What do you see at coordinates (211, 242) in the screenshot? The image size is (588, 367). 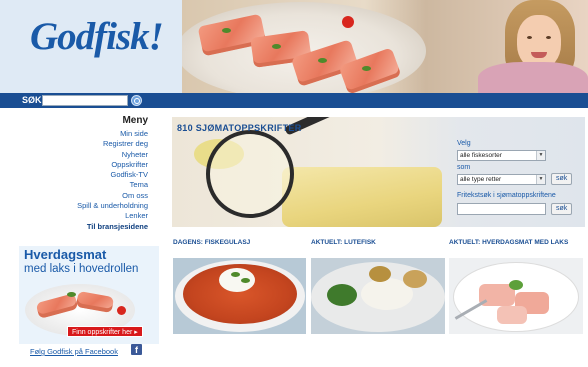 I see `card-title-fiskegulasj: DAGENS: FISKEGULASJ` at bounding box center [211, 242].